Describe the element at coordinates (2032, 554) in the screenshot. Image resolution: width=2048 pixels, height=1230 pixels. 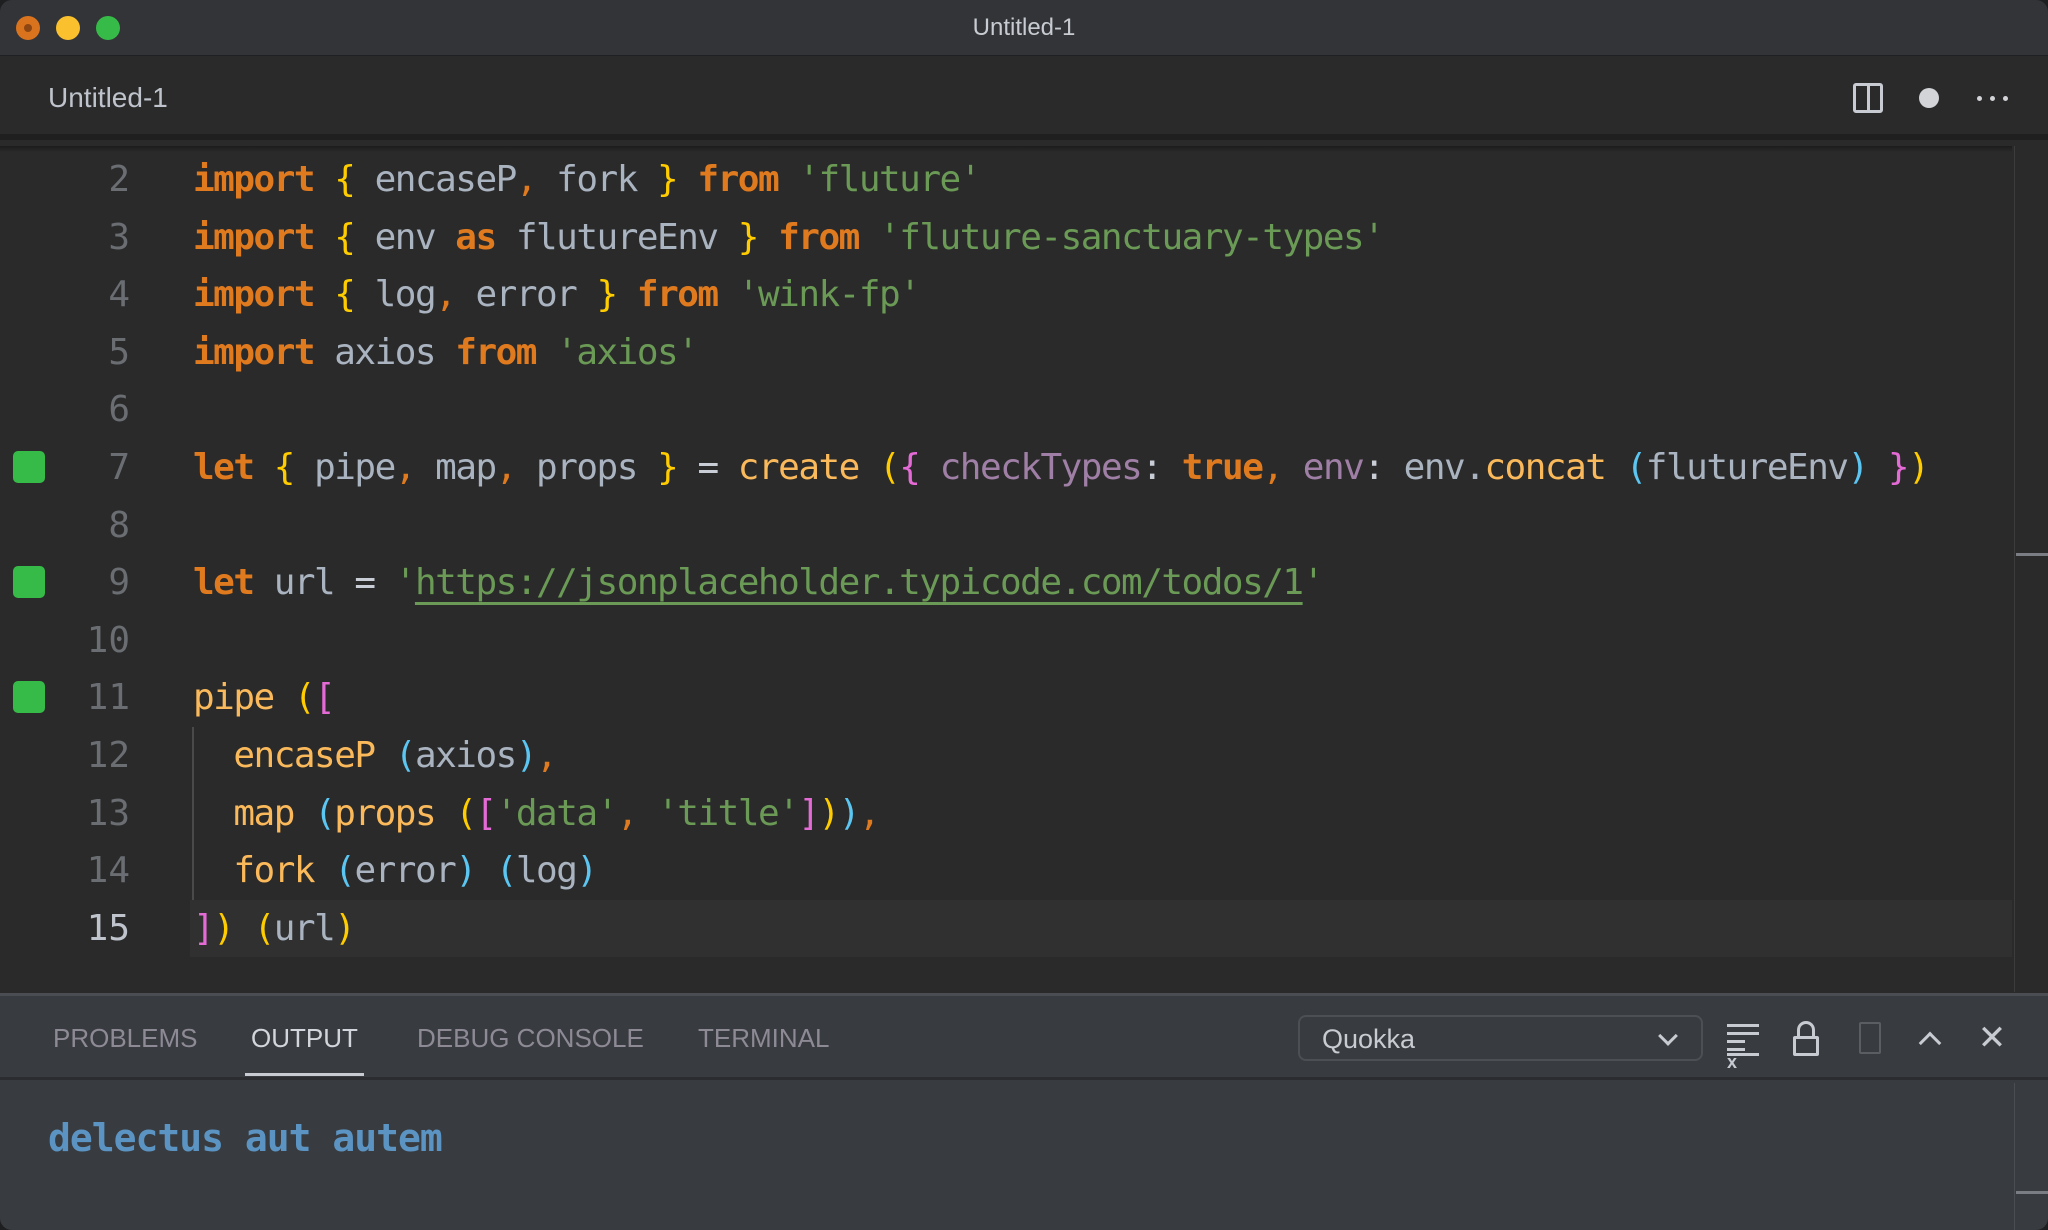
I see `overview-ruler-mark` at that location.